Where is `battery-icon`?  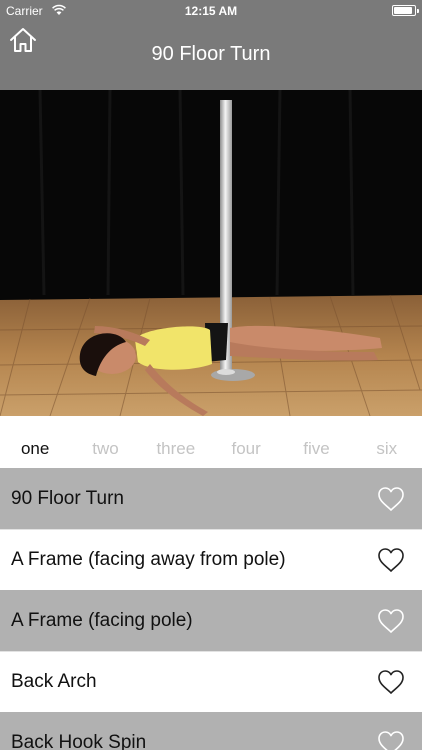
battery-icon is located at coordinates (405, 10).